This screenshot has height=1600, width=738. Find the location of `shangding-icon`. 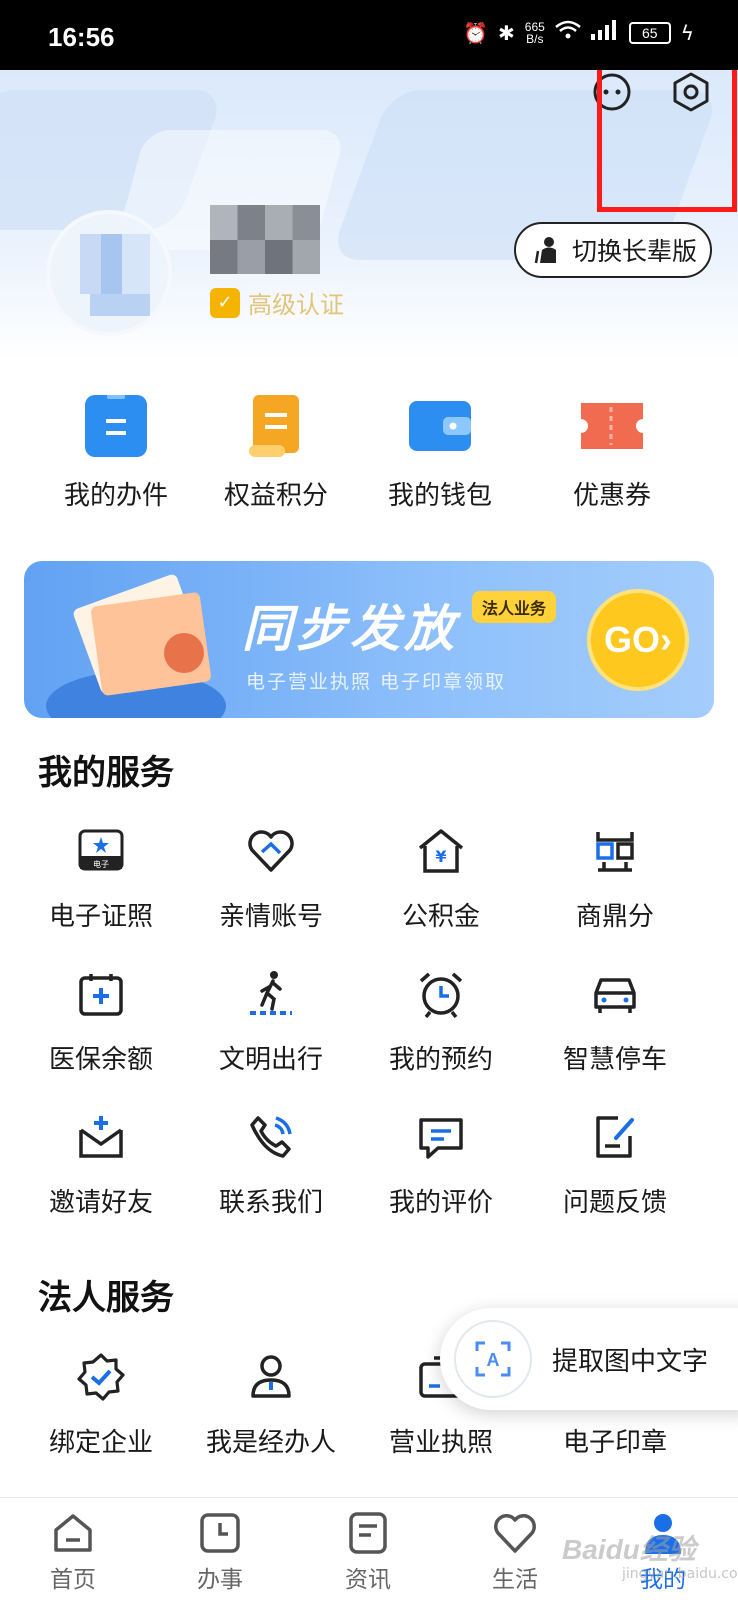

shangding-icon is located at coordinates (615, 851).